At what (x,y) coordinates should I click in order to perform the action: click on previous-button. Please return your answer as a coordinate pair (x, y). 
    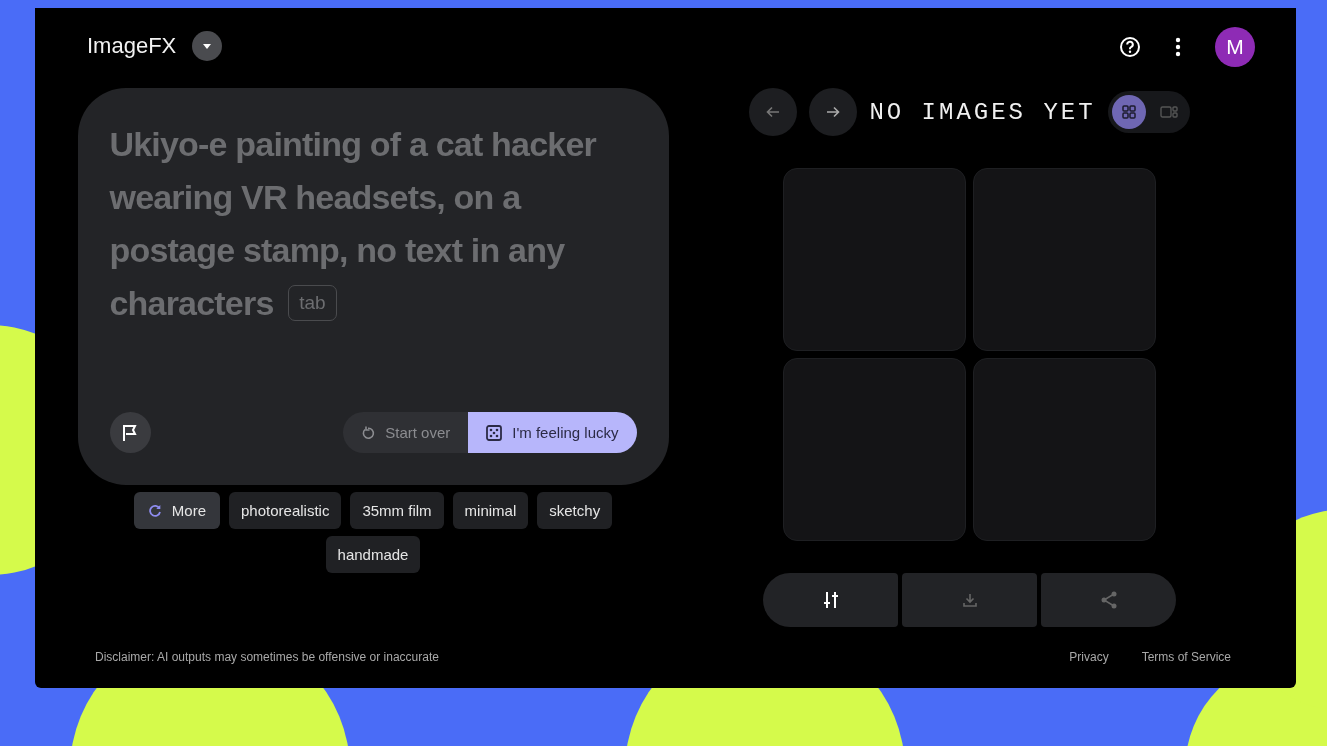
    Looking at the image, I should click on (773, 112).